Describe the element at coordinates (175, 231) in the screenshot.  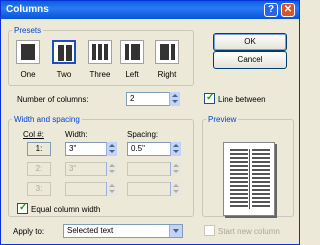
I see `chevron-down-icon` at that location.